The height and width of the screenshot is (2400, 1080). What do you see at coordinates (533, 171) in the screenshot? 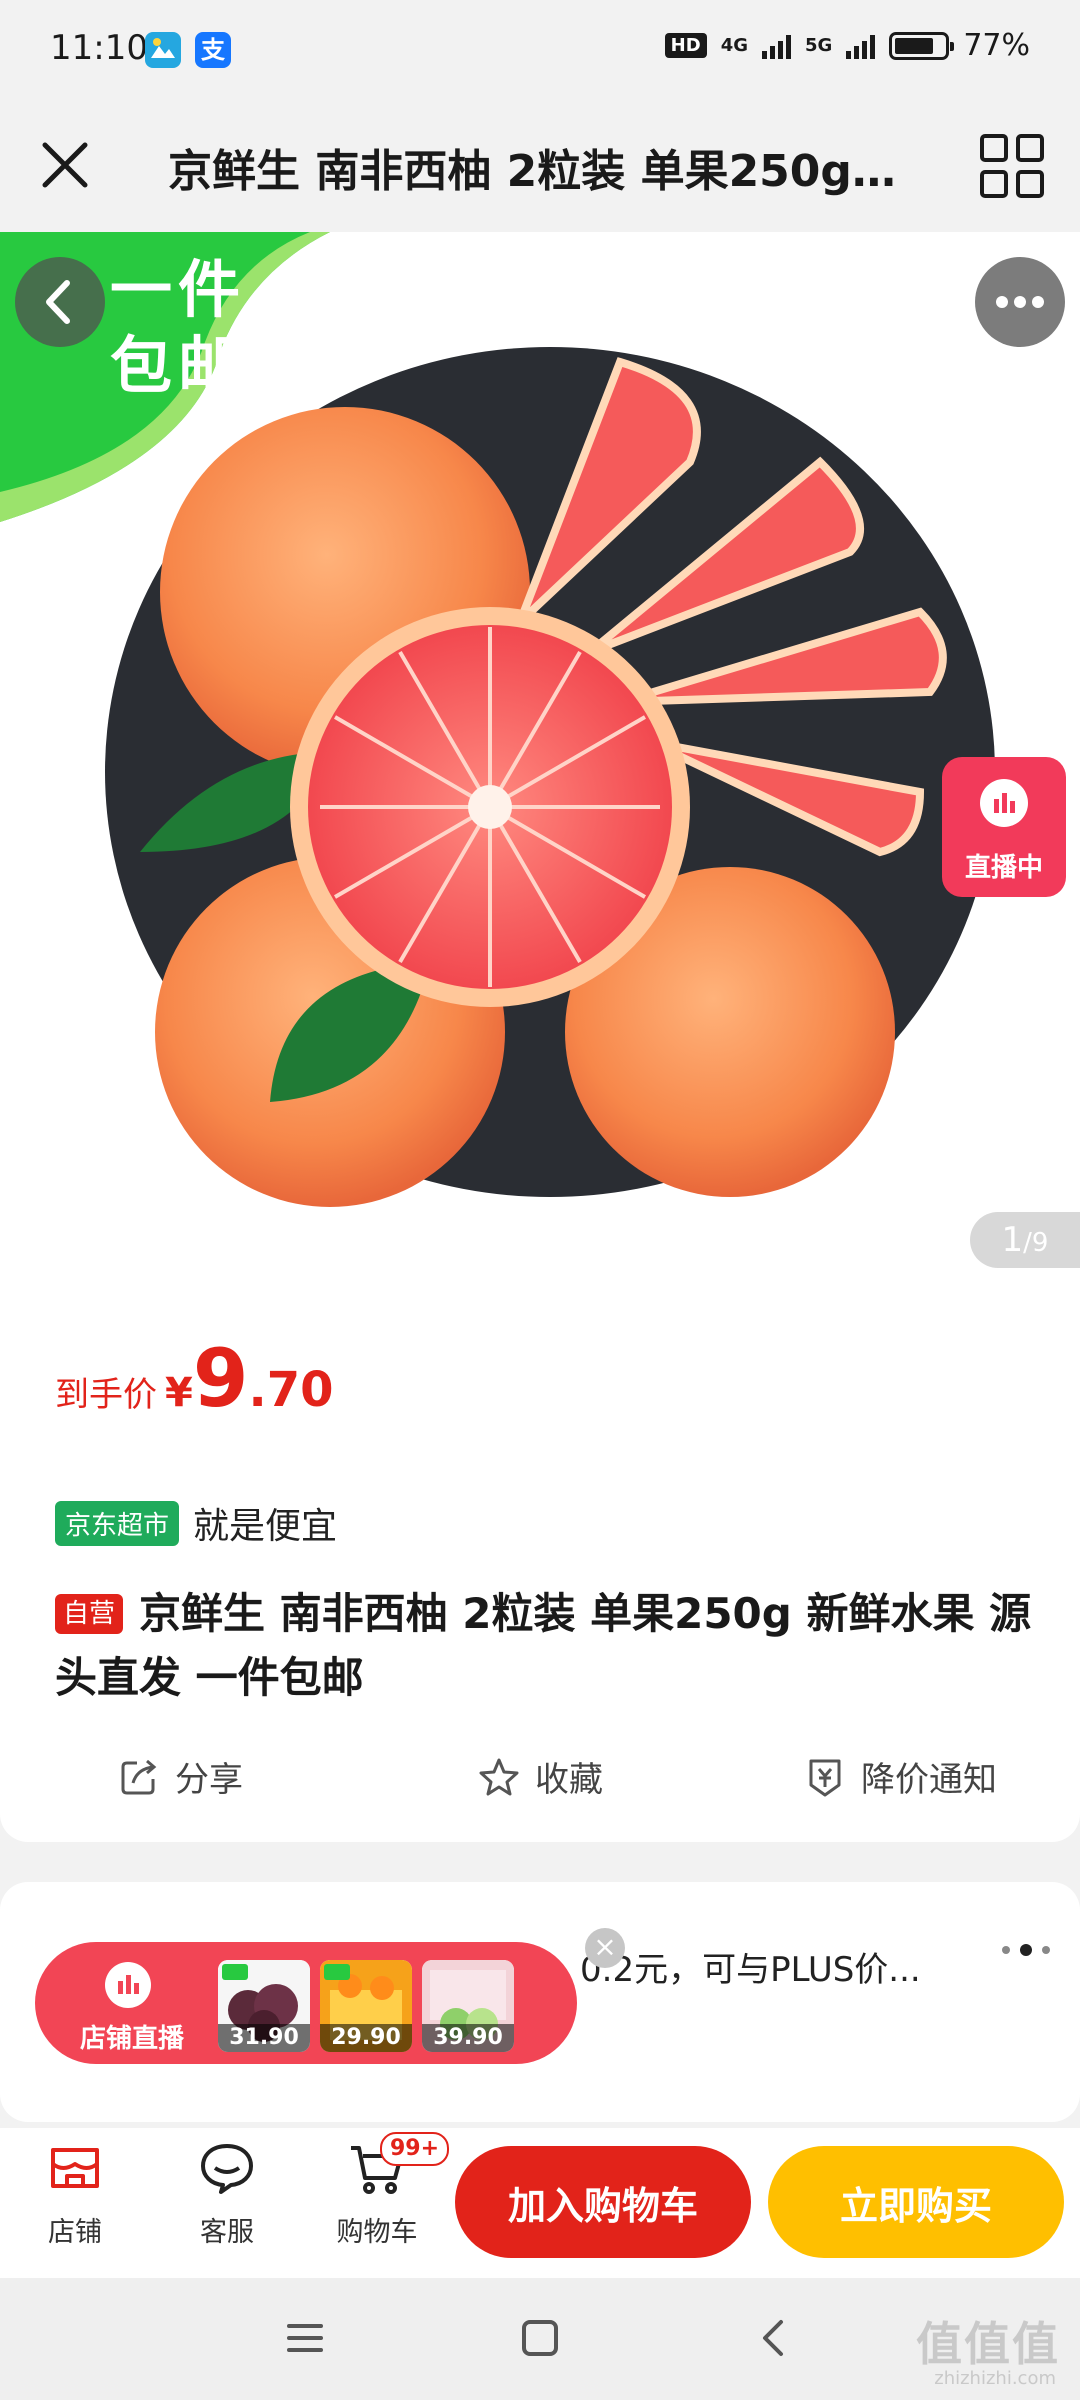
I see `page-title: 京鲜生 南非西柚 2粒装 单果250g 新鲜水果 源头直发 一件包邮` at bounding box center [533, 171].